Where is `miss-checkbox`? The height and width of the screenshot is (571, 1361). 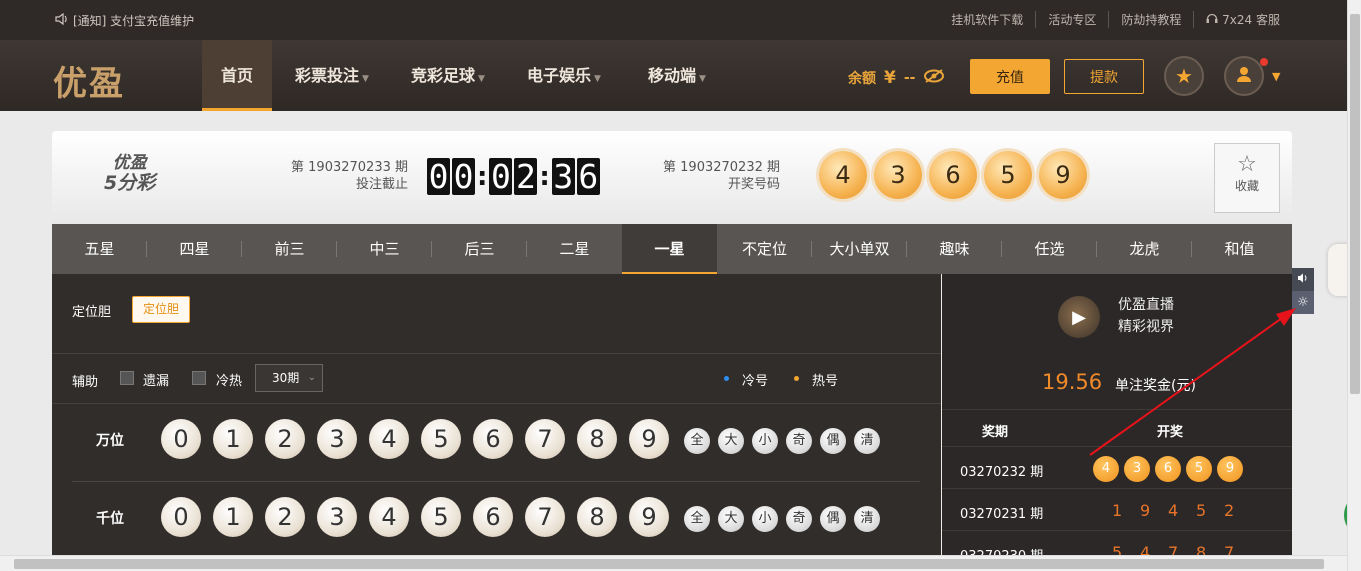
miss-checkbox is located at coordinates (127, 378).